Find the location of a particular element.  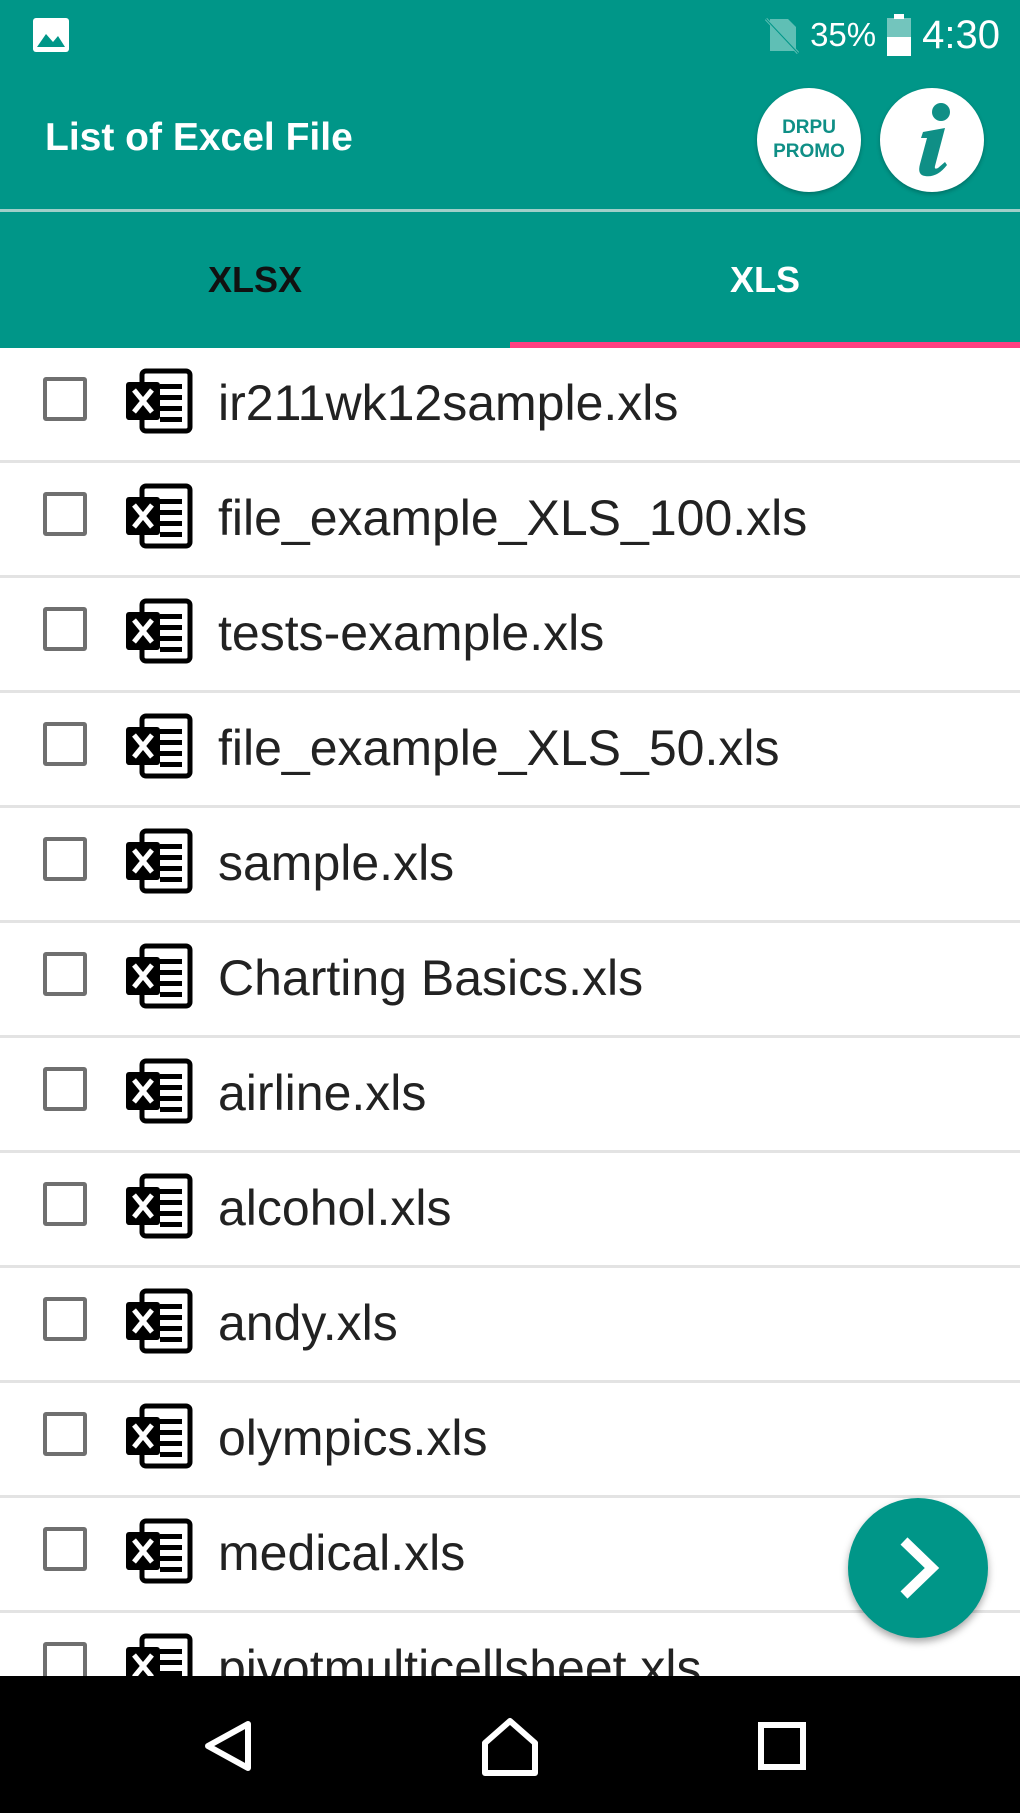

tab-xls-label: XLS is located at coordinates (764, 279).